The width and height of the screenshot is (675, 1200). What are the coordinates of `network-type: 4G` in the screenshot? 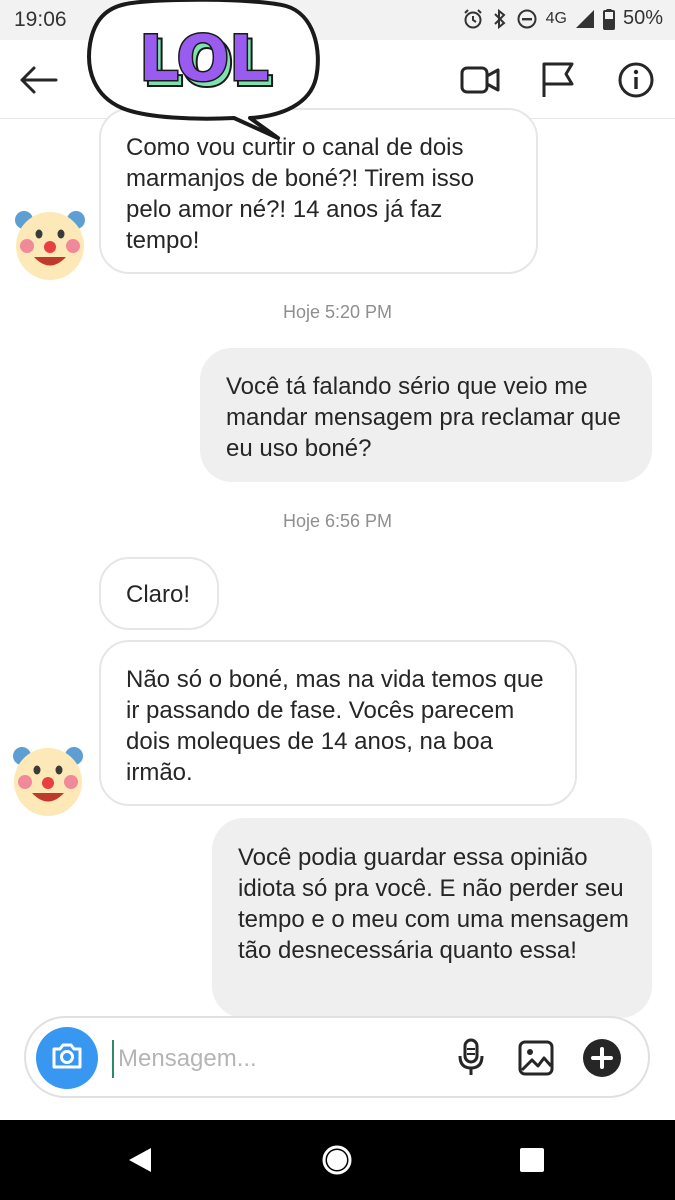 It's located at (556, 18).